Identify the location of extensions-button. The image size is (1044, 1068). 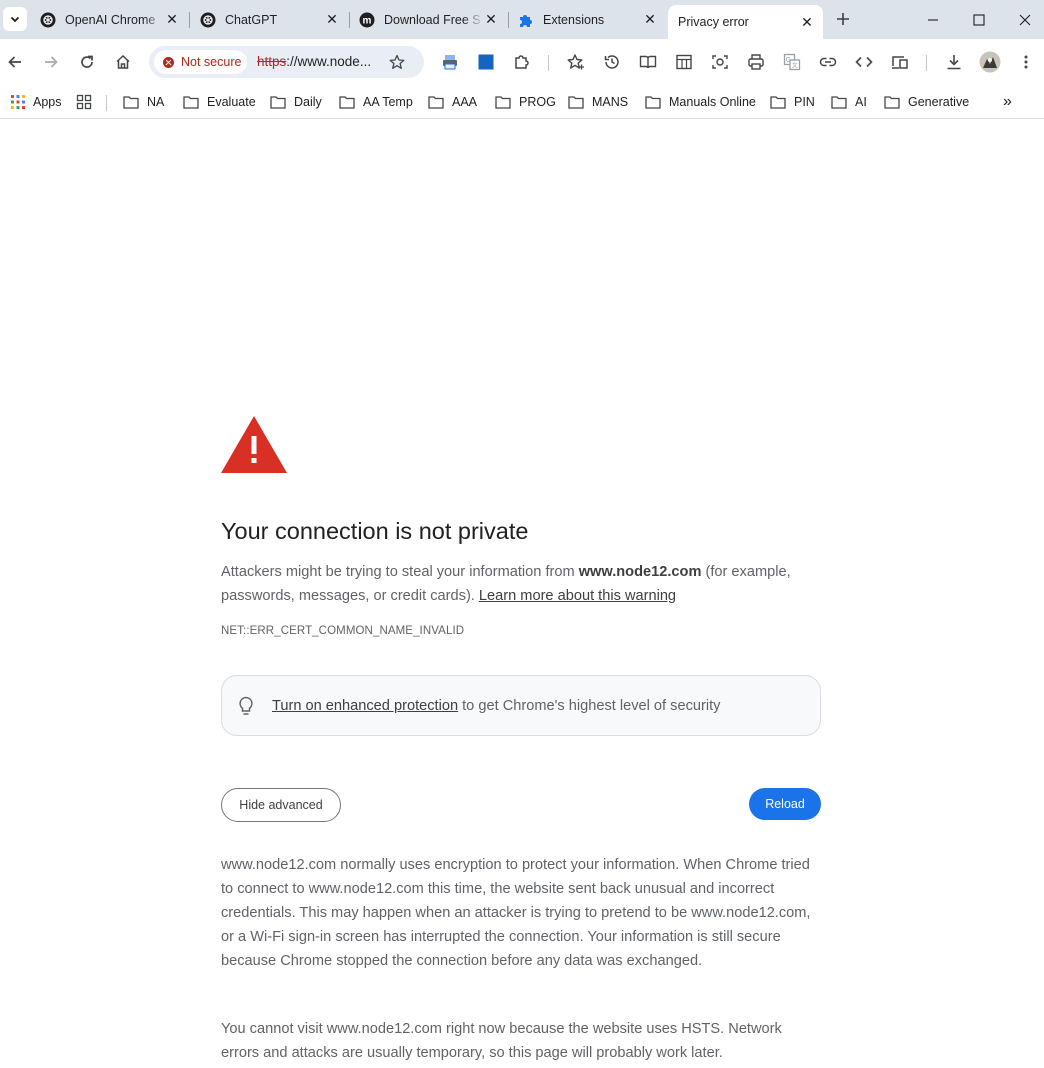
(522, 62).